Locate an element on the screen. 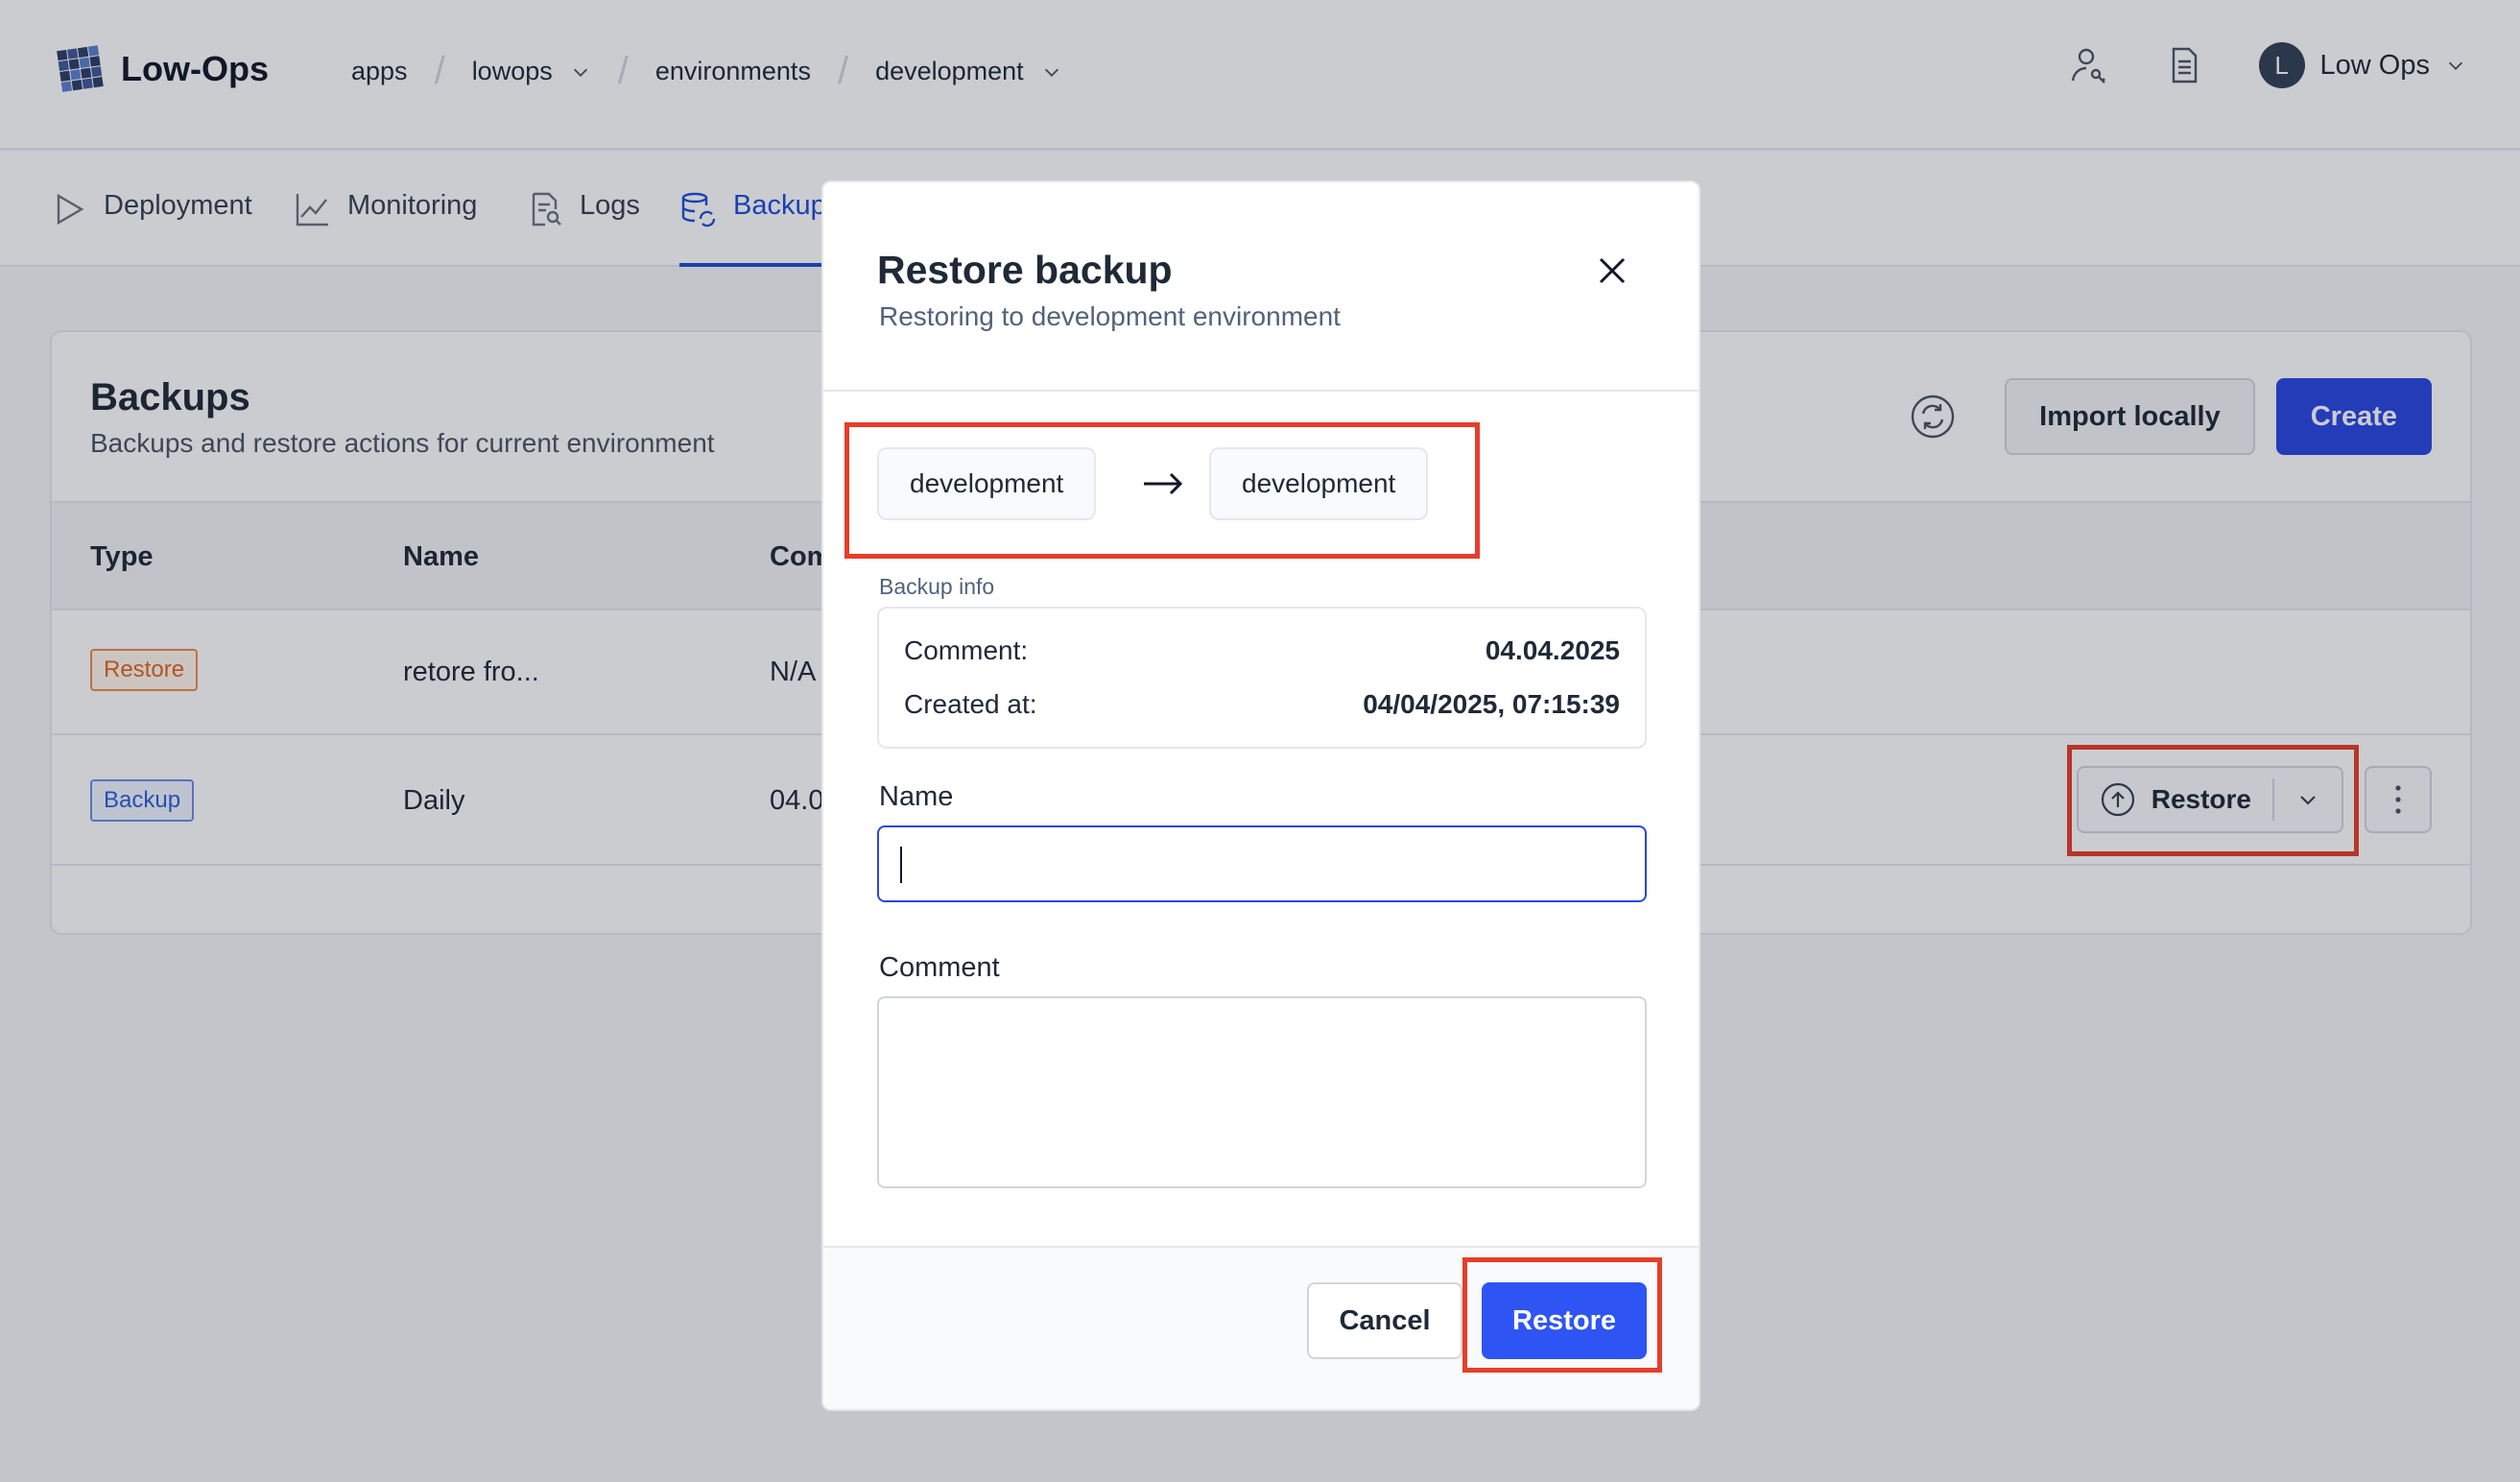 This screenshot has height=1482, width=2520. dialog-title: Restore backup is located at coordinates (1025, 270).